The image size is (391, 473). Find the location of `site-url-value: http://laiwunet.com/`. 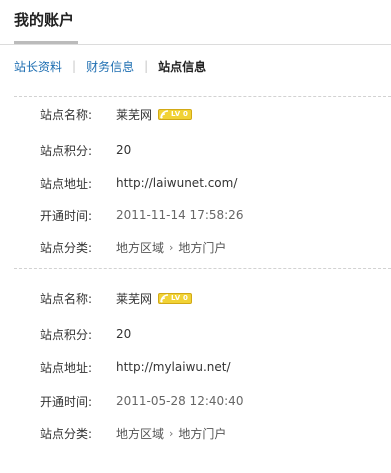

site-url-value: http://laiwunet.com/ is located at coordinates (176, 183).